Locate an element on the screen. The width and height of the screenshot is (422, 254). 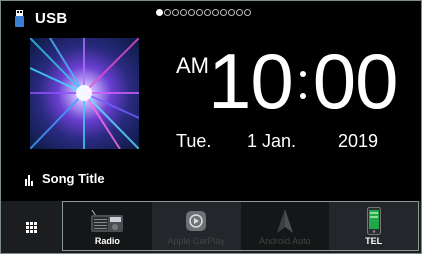
clock-minutes: 00 is located at coordinates (355, 81).